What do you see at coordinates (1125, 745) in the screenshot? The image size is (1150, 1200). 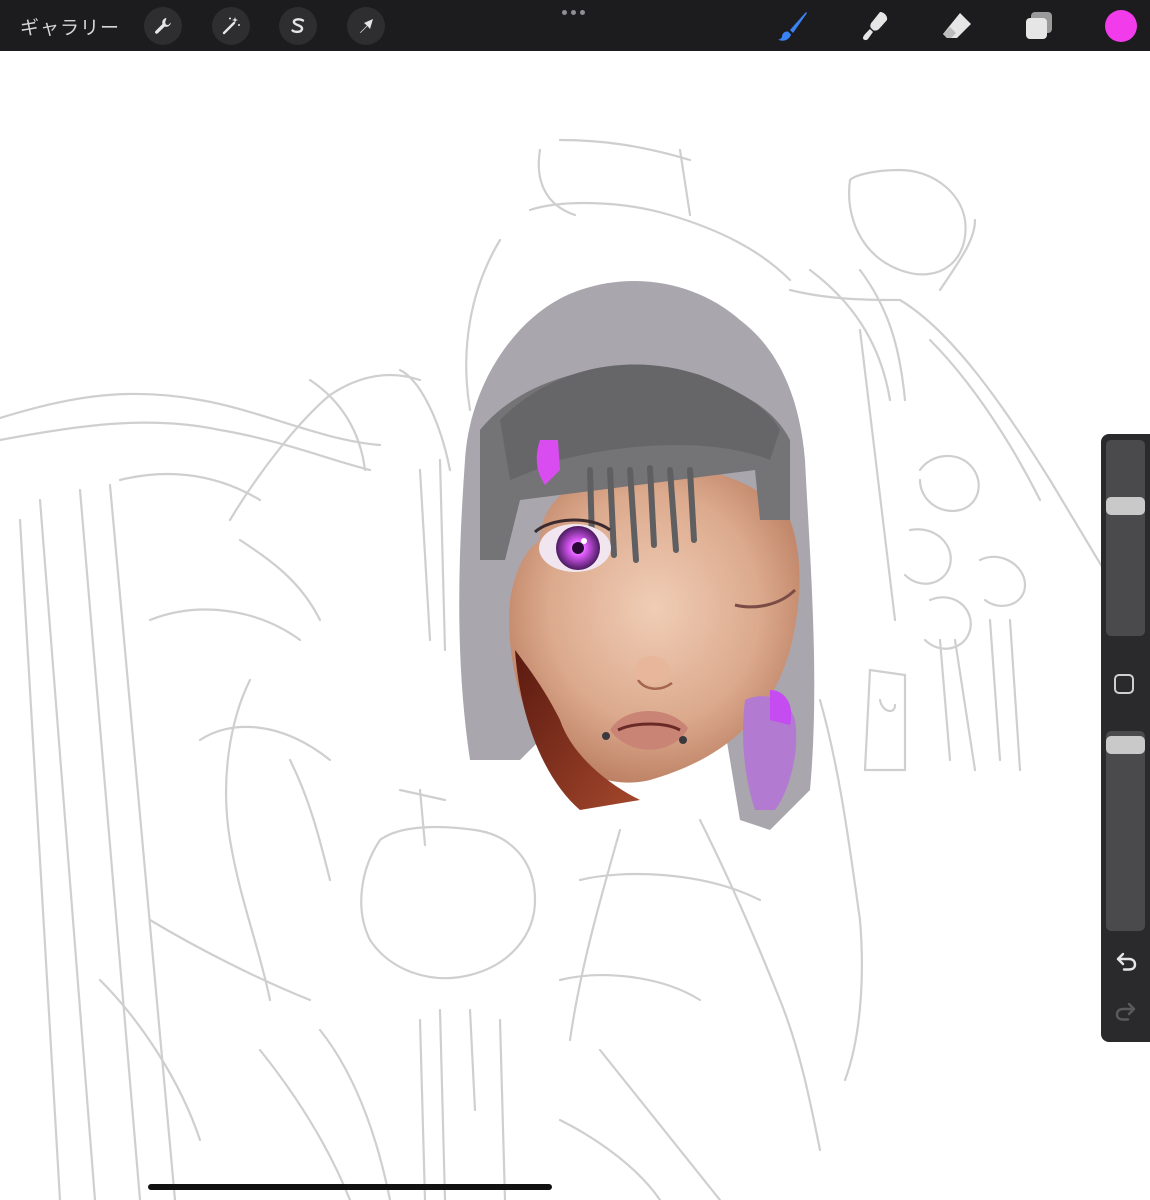 I see `opacity-thumb` at bounding box center [1125, 745].